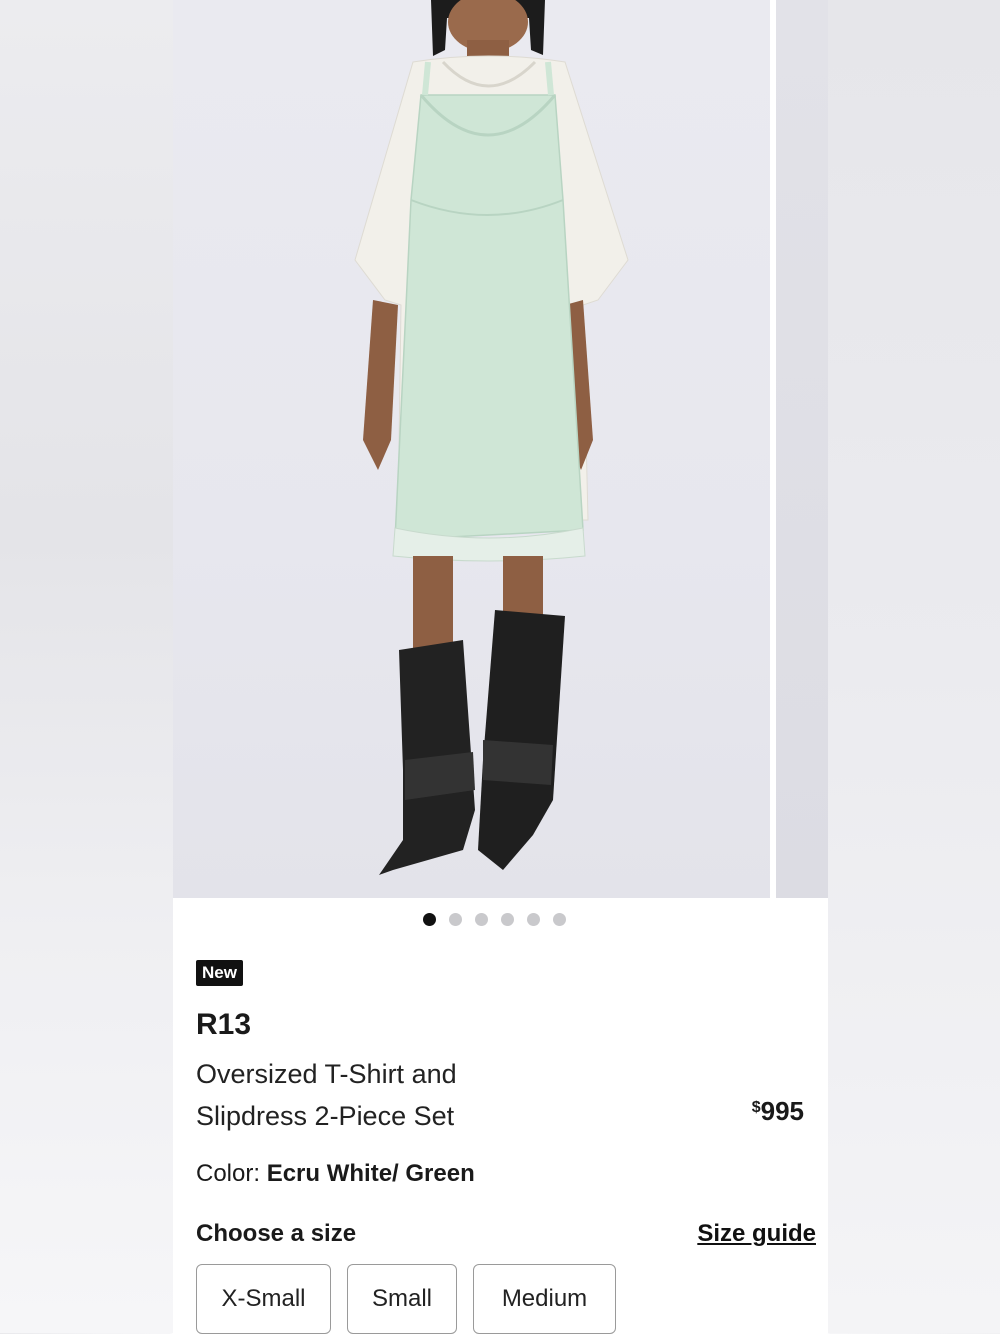 Image resolution: width=1000 pixels, height=1334 pixels. I want to click on size-option-x-small: X-Small, so click(263, 1299).